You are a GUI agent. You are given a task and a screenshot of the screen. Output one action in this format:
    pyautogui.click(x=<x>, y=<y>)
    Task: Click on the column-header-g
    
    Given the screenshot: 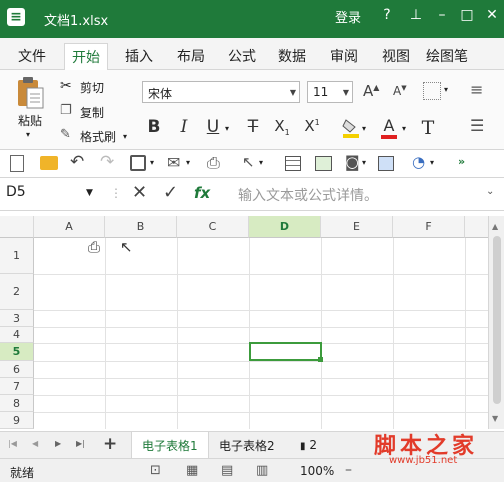 What is the action you would take?
    pyautogui.click(x=476, y=227)
    